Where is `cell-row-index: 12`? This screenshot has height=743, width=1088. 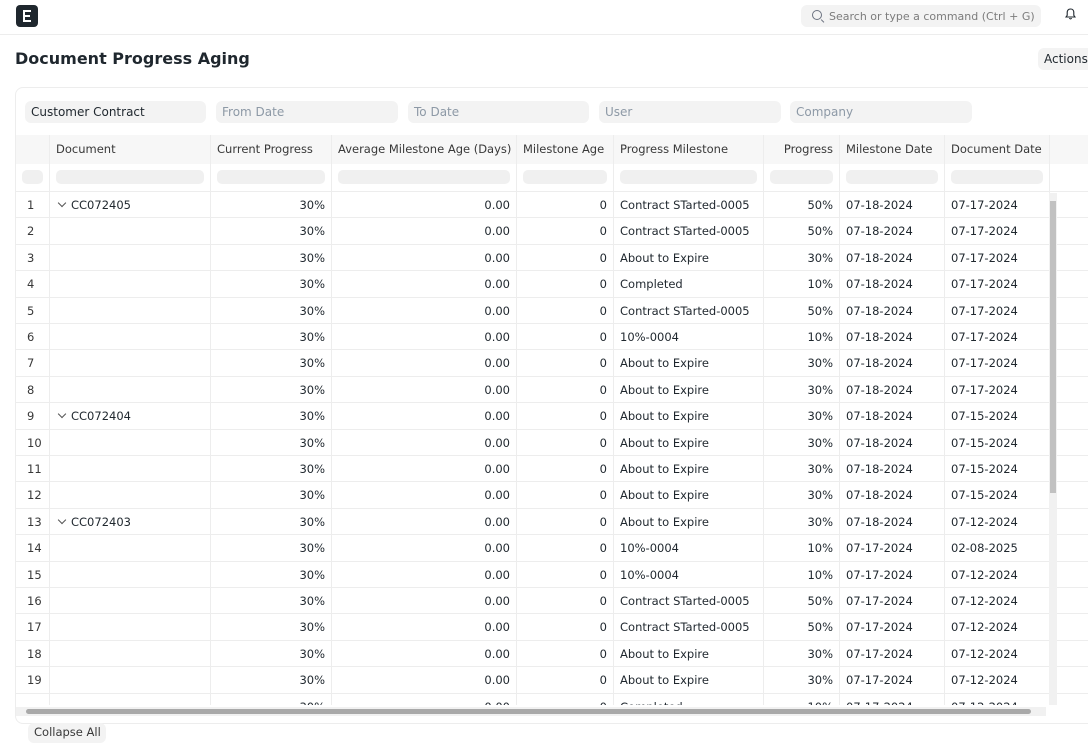
cell-row-index: 12 is located at coordinates (33, 495).